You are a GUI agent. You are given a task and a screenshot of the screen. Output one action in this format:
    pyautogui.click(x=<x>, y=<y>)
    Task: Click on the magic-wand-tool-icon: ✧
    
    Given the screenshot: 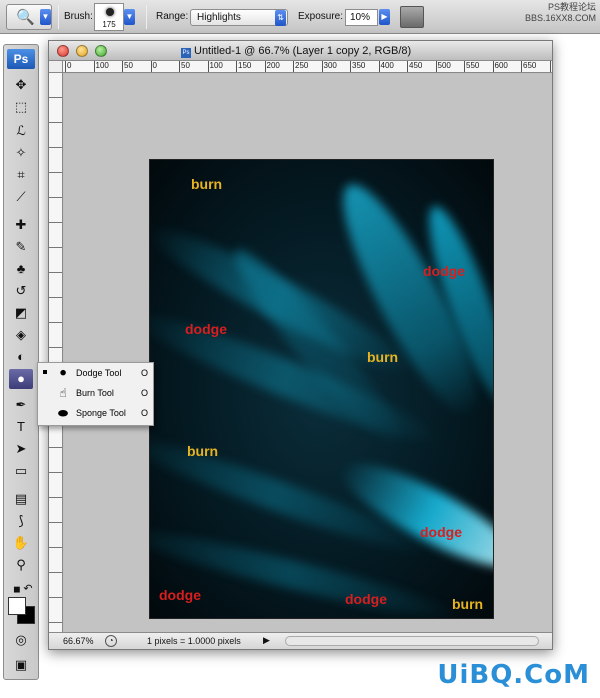 What is the action you would take?
    pyautogui.click(x=21, y=153)
    